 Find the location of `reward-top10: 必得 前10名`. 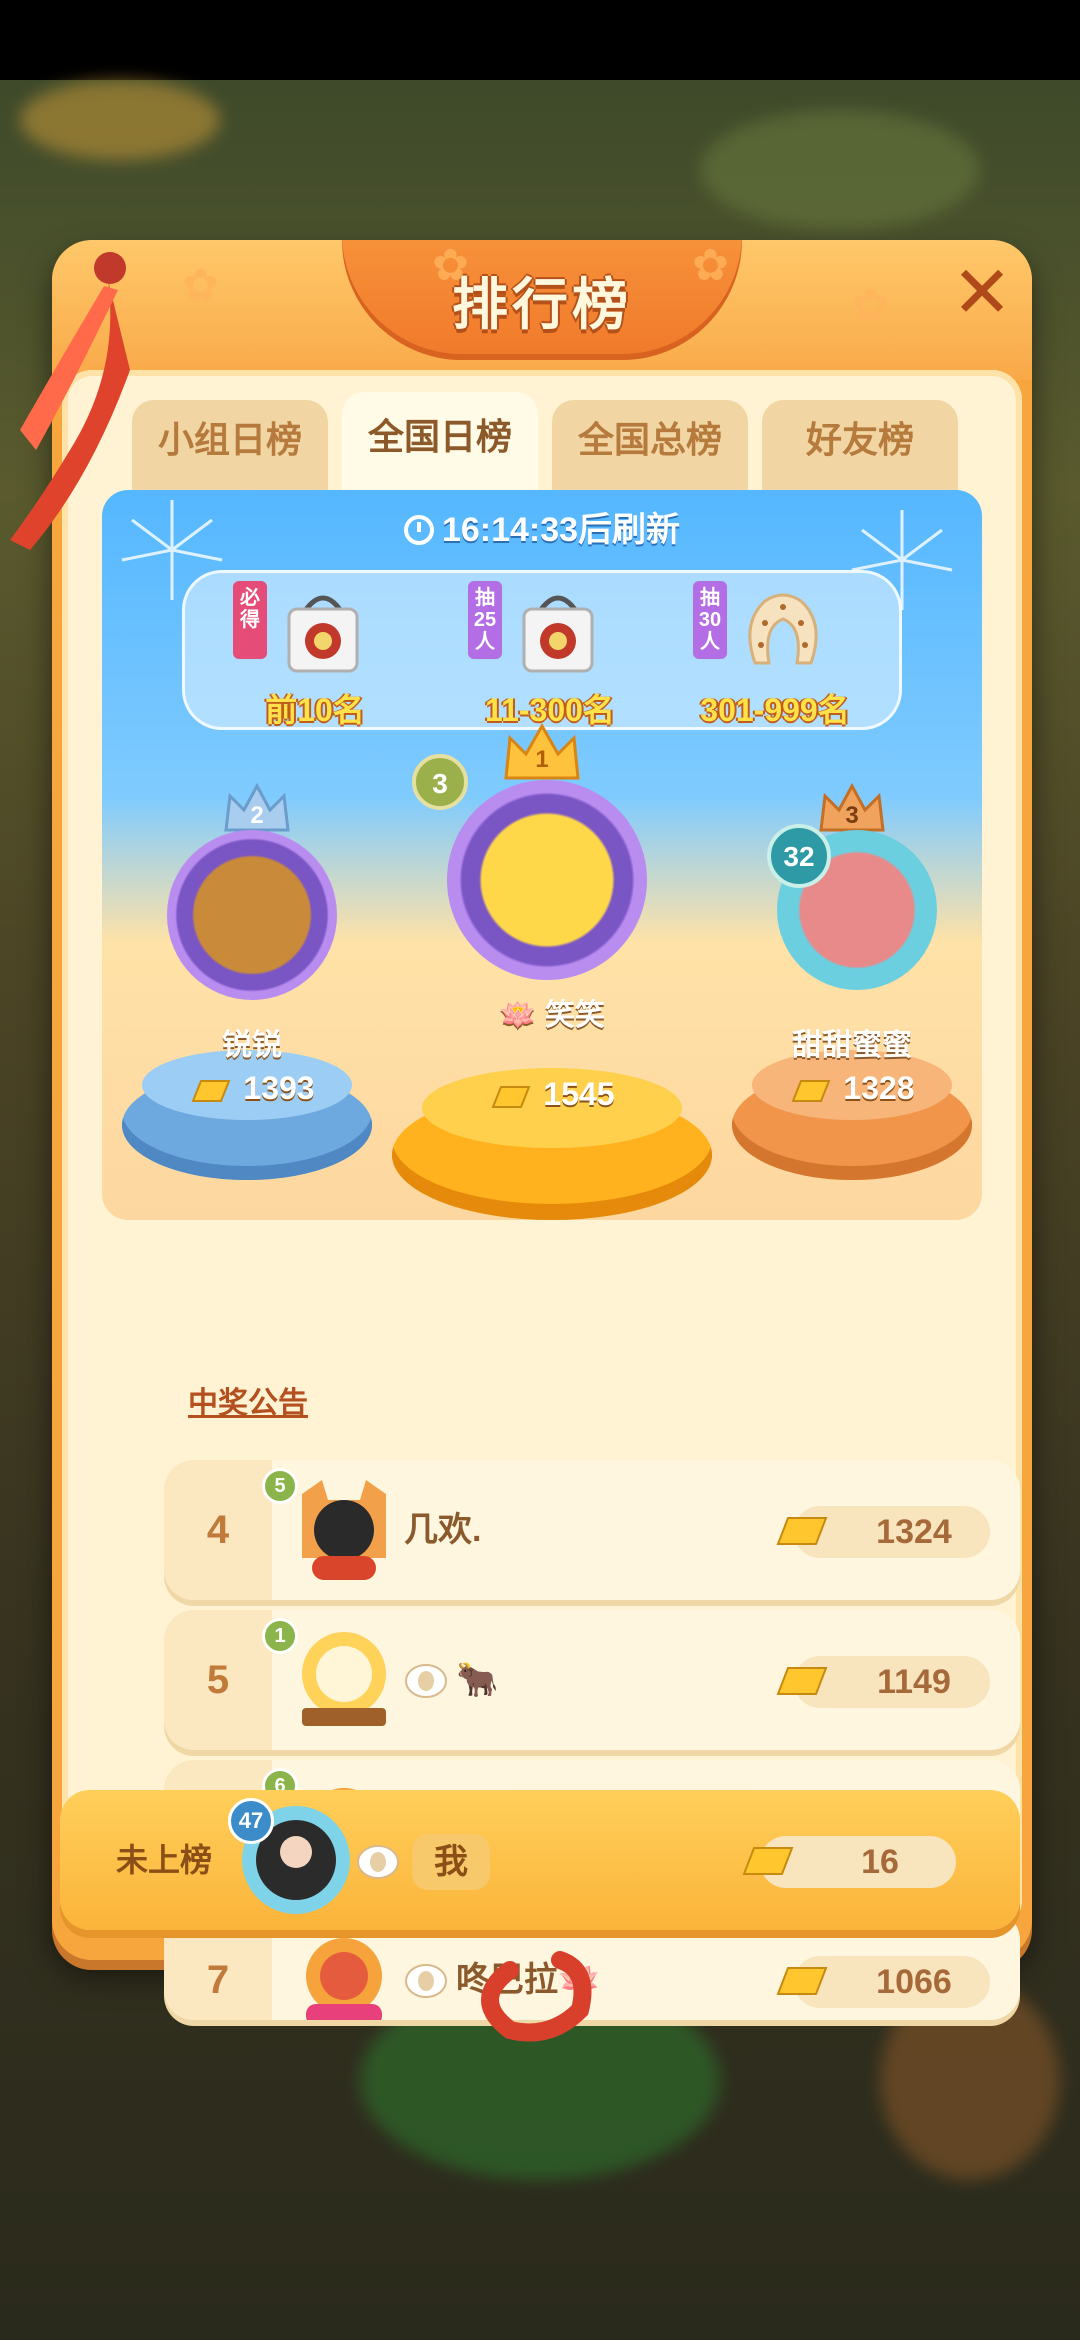

reward-top10: 必得 前10名 is located at coordinates (315, 653).